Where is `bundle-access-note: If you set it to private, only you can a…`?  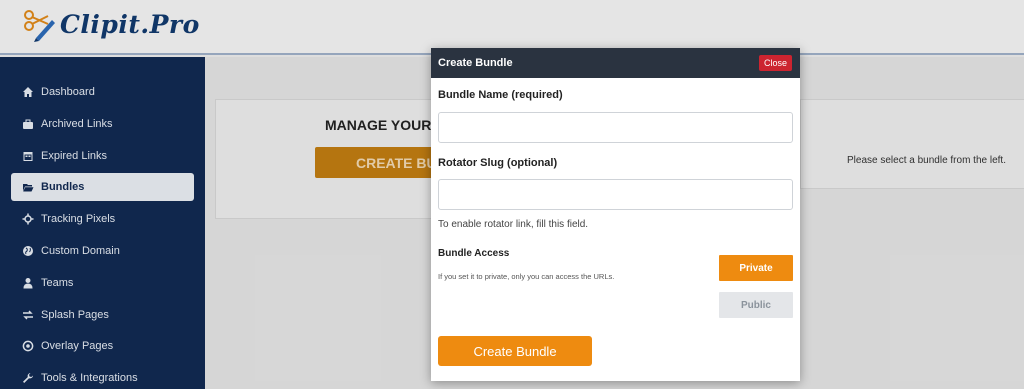 bundle-access-note: If you set it to private, only you can a… is located at coordinates (526, 276).